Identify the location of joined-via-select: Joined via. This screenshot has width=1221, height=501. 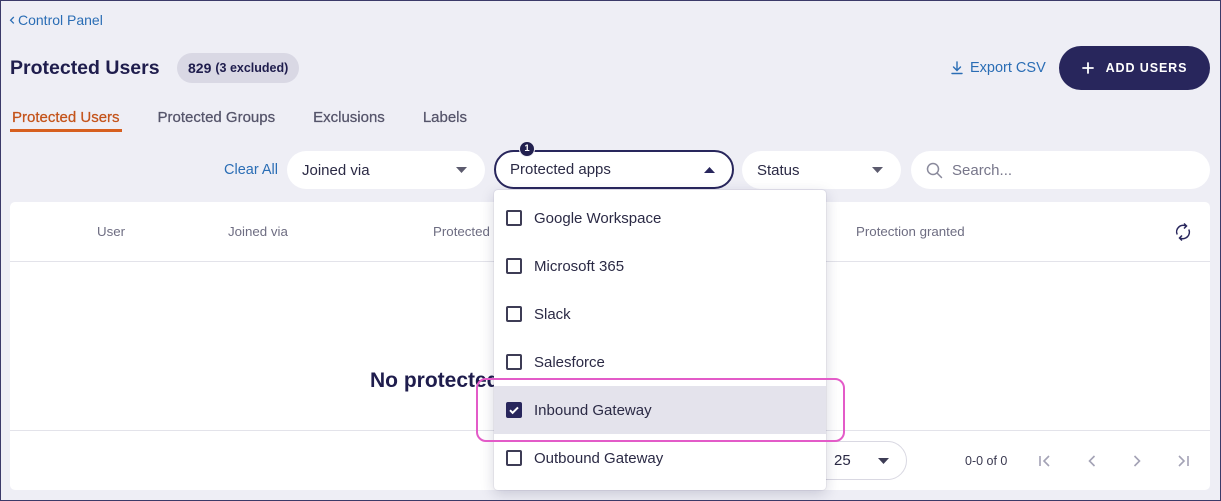
(386, 170).